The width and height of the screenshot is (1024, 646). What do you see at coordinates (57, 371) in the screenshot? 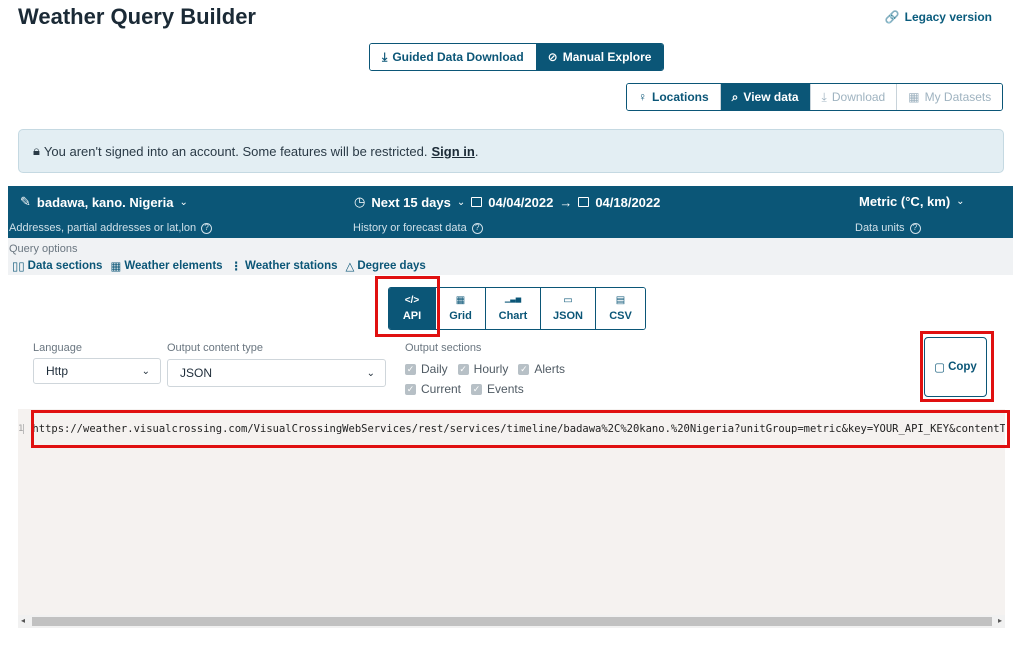
I see `language-value: Http` at bounding box center [57, 371].